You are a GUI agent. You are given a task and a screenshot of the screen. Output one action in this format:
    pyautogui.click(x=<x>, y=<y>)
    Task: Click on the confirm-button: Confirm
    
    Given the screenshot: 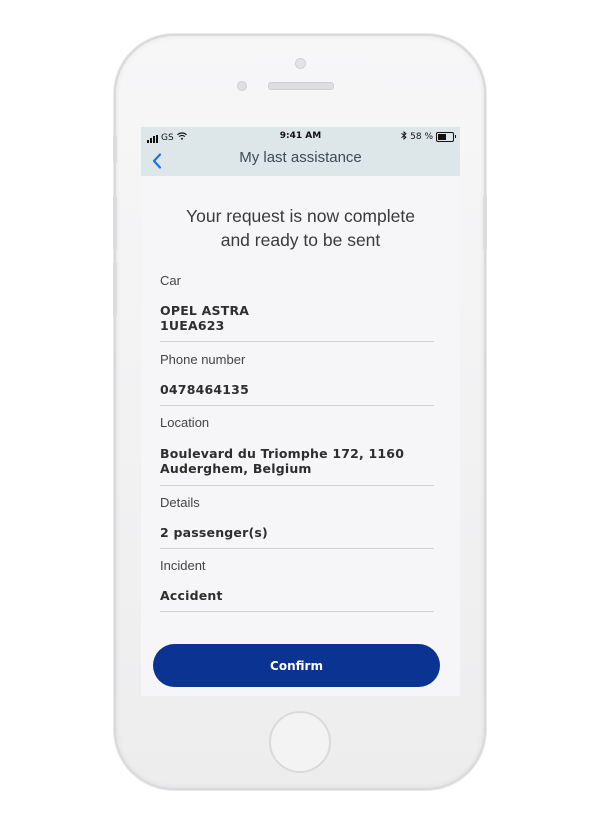 What is the action you would take?
    pyautogui.click(x=296, y=665)
    